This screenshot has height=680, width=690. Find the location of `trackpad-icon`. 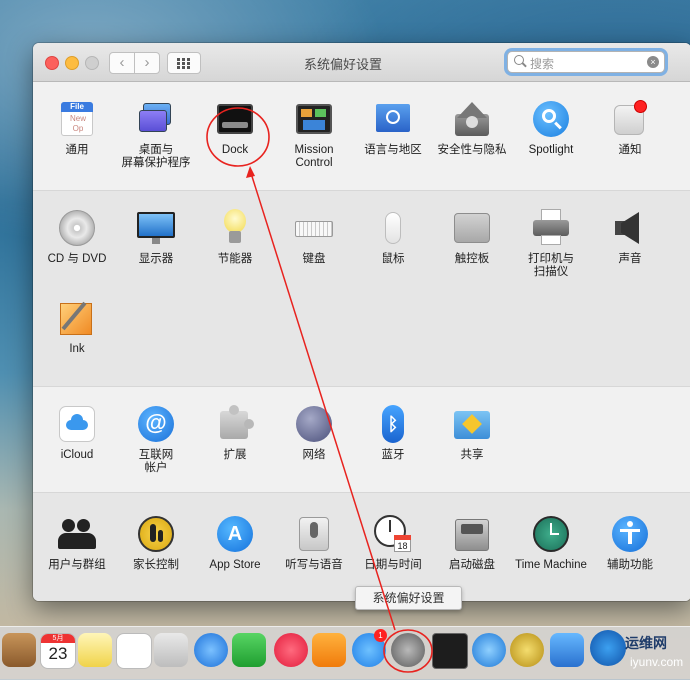

trackpad-icon is located at coordinates (472, 228).